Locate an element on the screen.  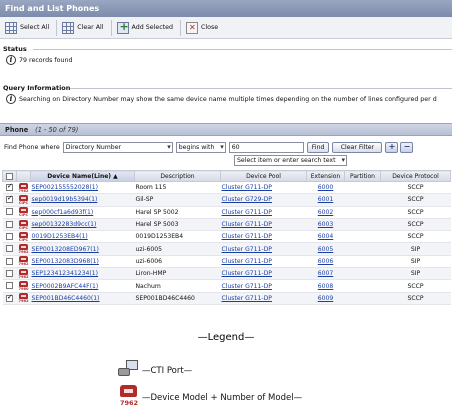
extension-column-header: Extension is located at coordinates (325, 176).